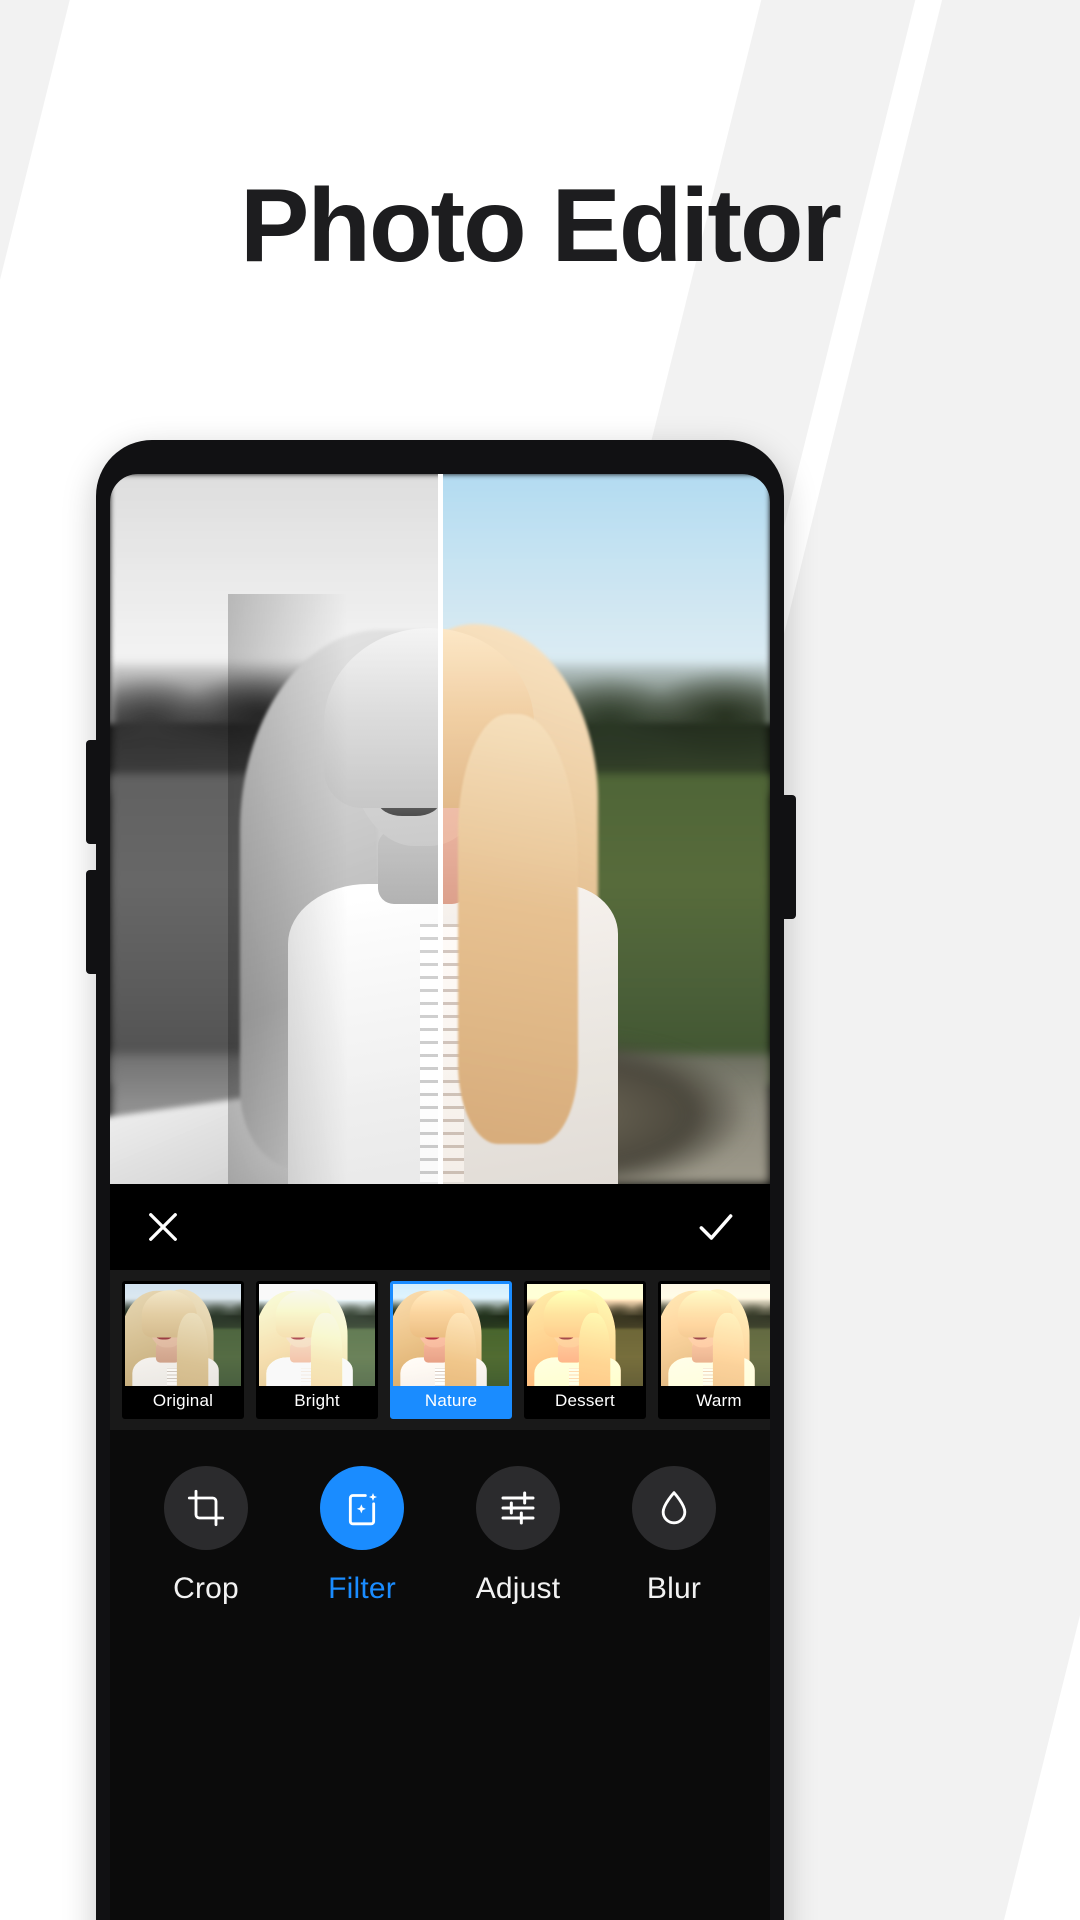  I want to click on filter-item-bright: Bright, so click(317, 1350).